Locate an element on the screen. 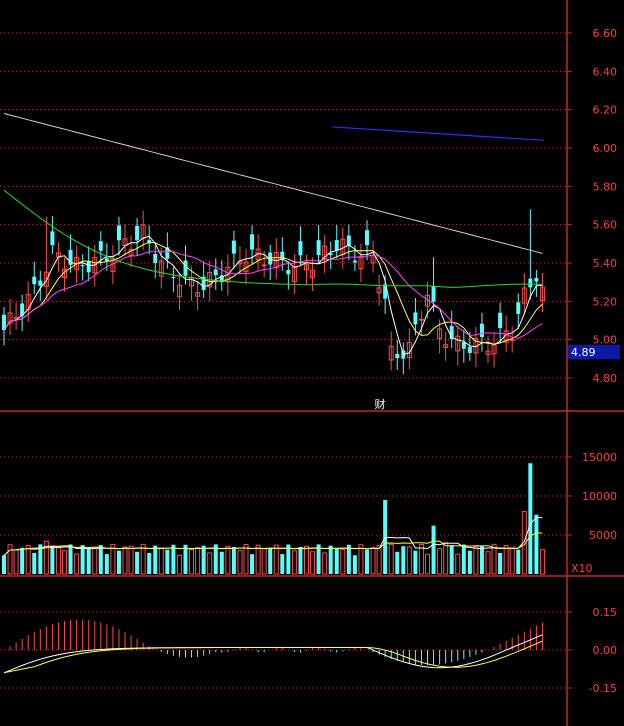 This screenshot has height=726, width=624. macd-tick-label: -0.15 is located at coordinates (603, 688).